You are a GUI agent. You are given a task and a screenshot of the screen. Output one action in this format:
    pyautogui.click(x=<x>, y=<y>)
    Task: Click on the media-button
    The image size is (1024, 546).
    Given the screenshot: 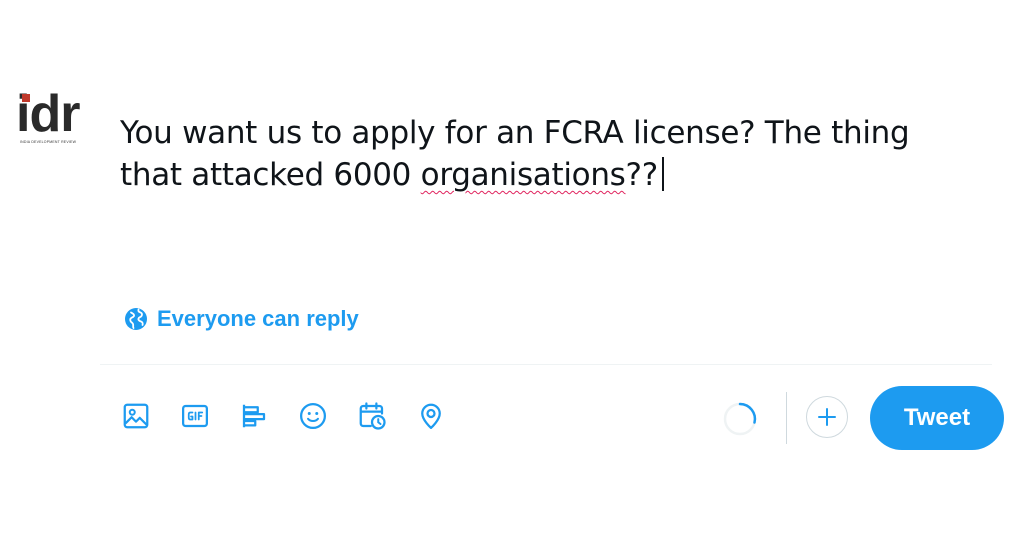 What is the action you would take?
    pyautogui.click(x=136, y=416)
    